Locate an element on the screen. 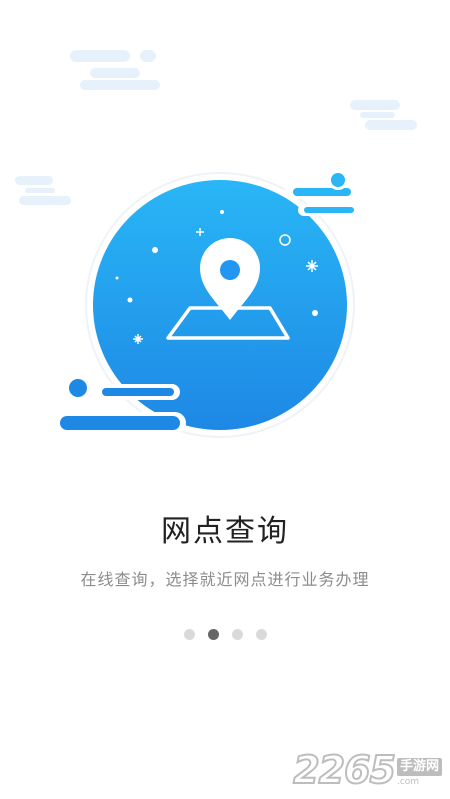 This screenshot has height=799, width=450. watermark-logo: 2265 手游网 .com is located at coordinates (367, 770).